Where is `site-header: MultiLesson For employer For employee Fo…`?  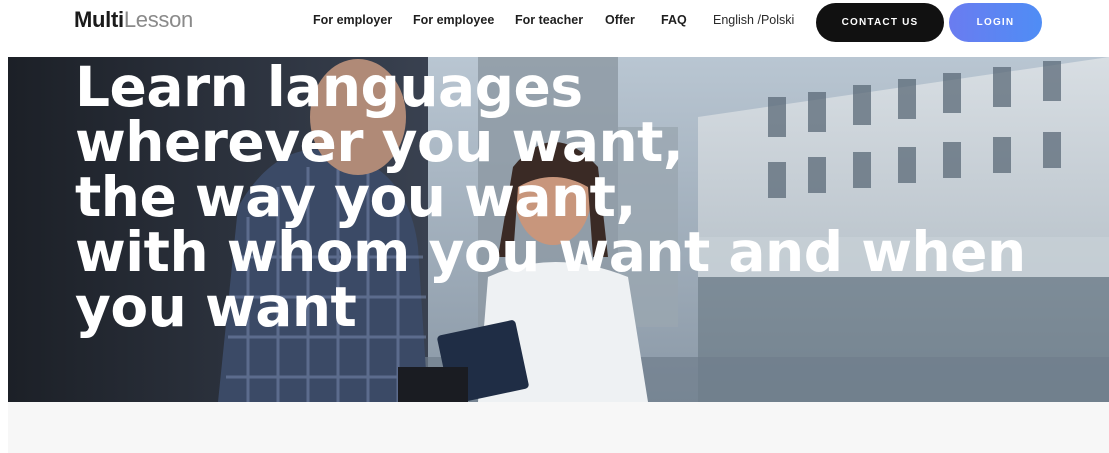
site-header: MultiLesson For employer For employee Fo… is located at coordinates (554, 27).